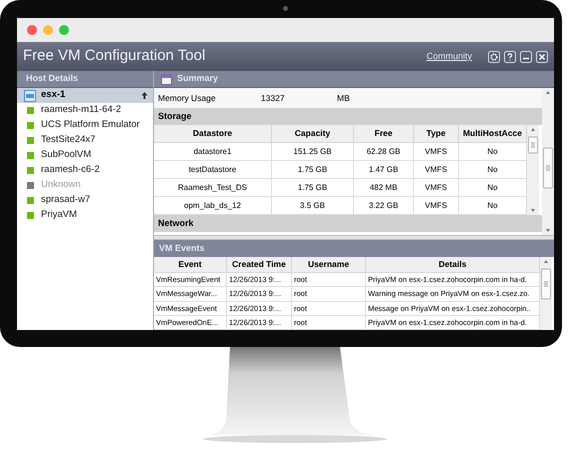  What do you see at coordinates (542, 56) in the screenshot?
I see `close-icon` at bounding box center [542, 56].